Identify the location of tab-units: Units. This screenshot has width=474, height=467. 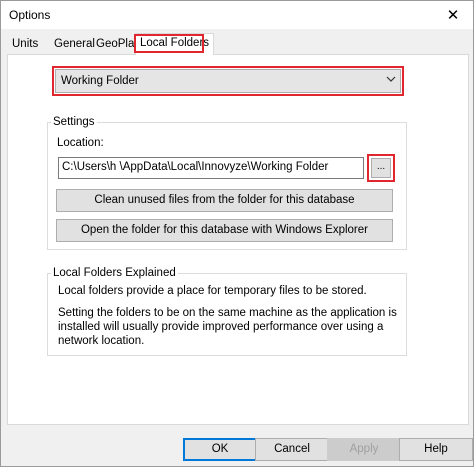
(25, 45).